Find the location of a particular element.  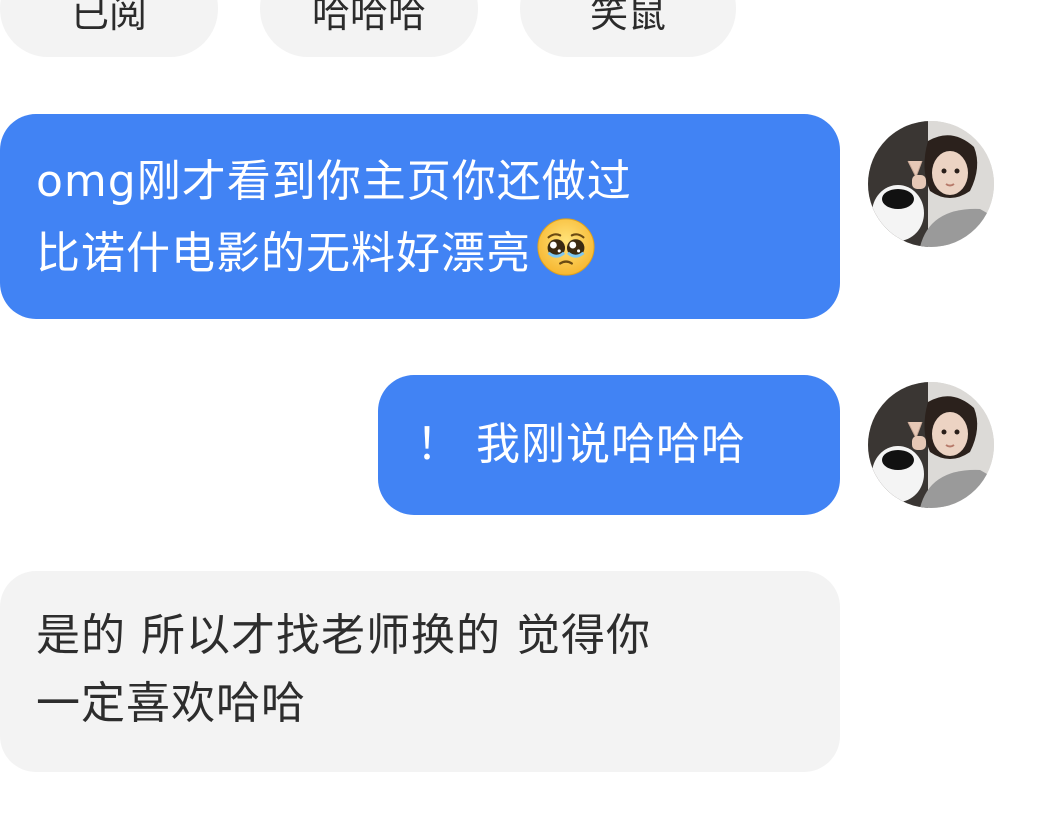

quick-reply-chip: 已阅 is located at coordinates (109, 28).